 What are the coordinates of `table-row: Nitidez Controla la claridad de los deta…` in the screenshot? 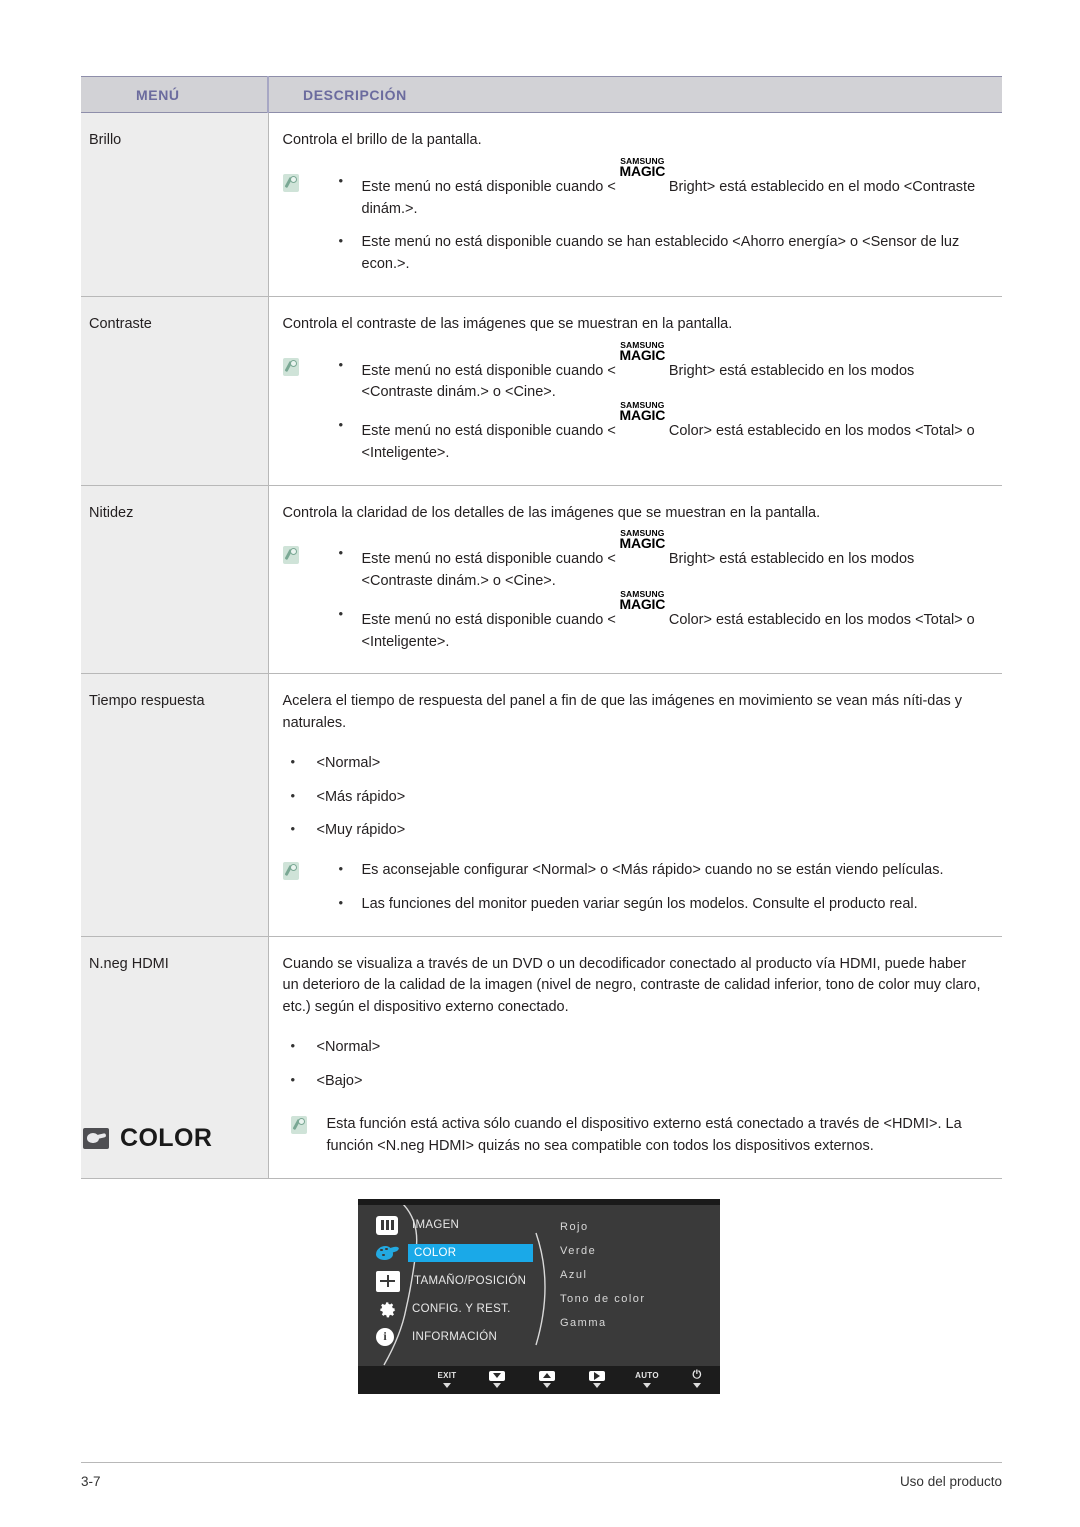 It's located at (541, 580).